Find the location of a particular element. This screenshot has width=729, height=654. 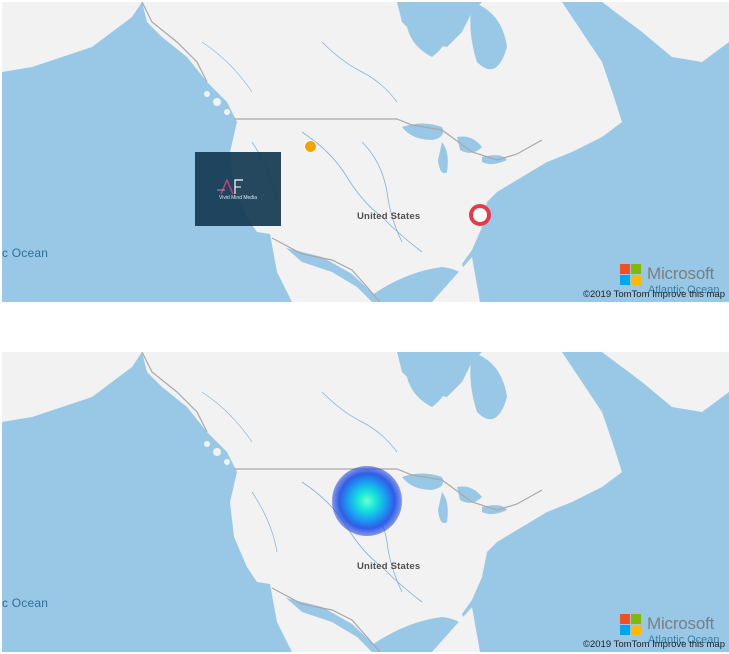

info-popup: Vivid Mind Media is located at coordinates (238, 189).